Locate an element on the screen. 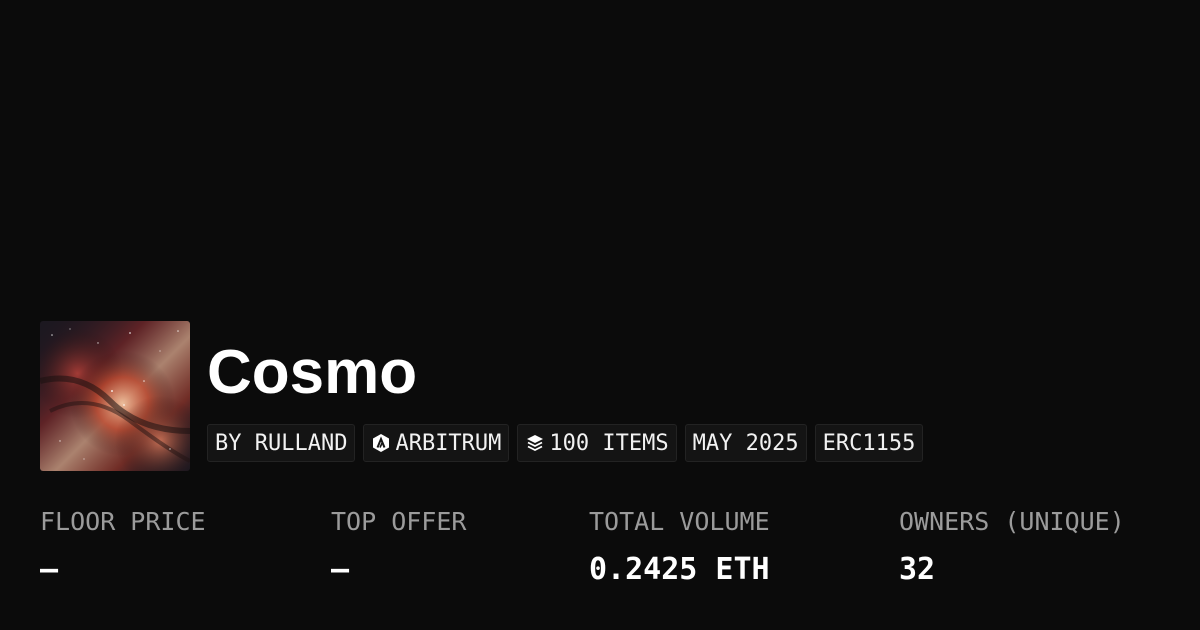  stat-top-offer: TOP OFFER – is located at coordinates (398, 546).